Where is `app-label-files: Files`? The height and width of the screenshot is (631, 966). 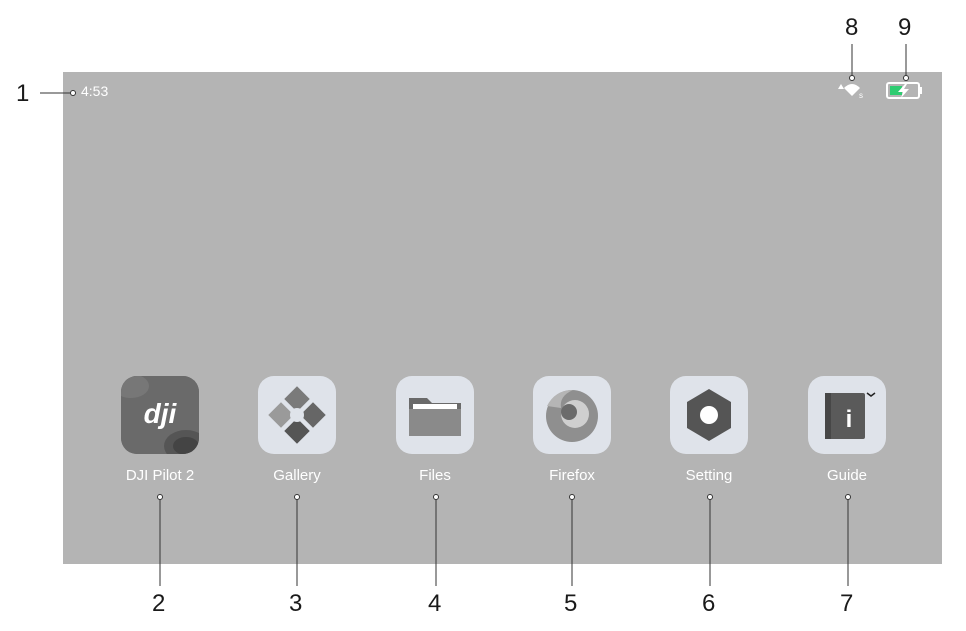
app-label-files: Files is located at coordinates (435, 475).